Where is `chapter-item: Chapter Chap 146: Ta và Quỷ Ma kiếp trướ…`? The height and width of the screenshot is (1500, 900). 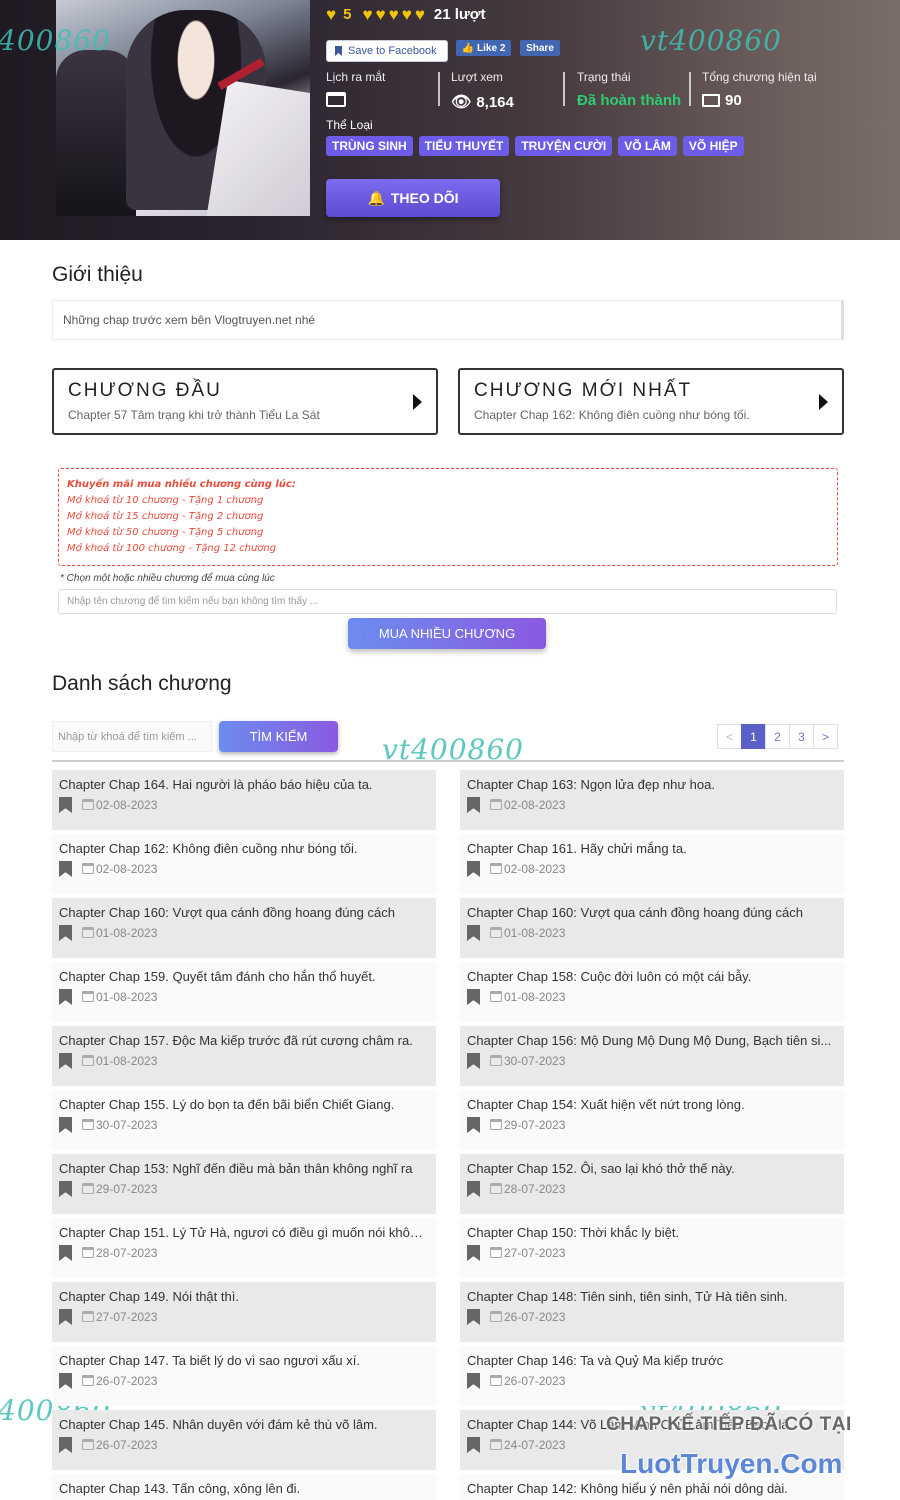 chapter-item: Chapter Chap 146: Ta và Quỷ Ma kiếp trướ… is located at coordinates (652, 1376).